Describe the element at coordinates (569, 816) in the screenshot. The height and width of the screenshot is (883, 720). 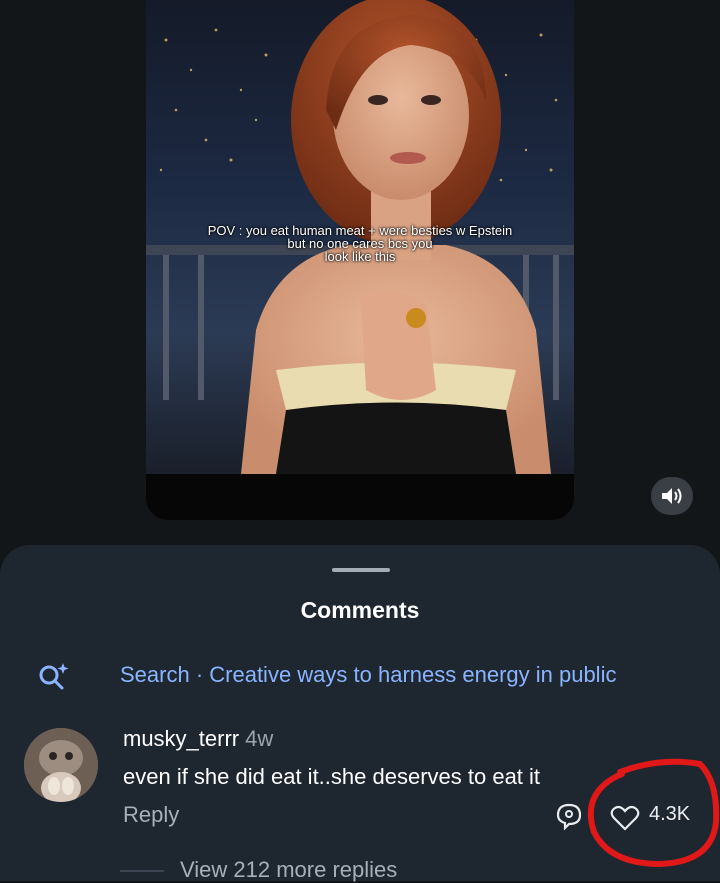
I see `reply-bubble-icon` at that location.